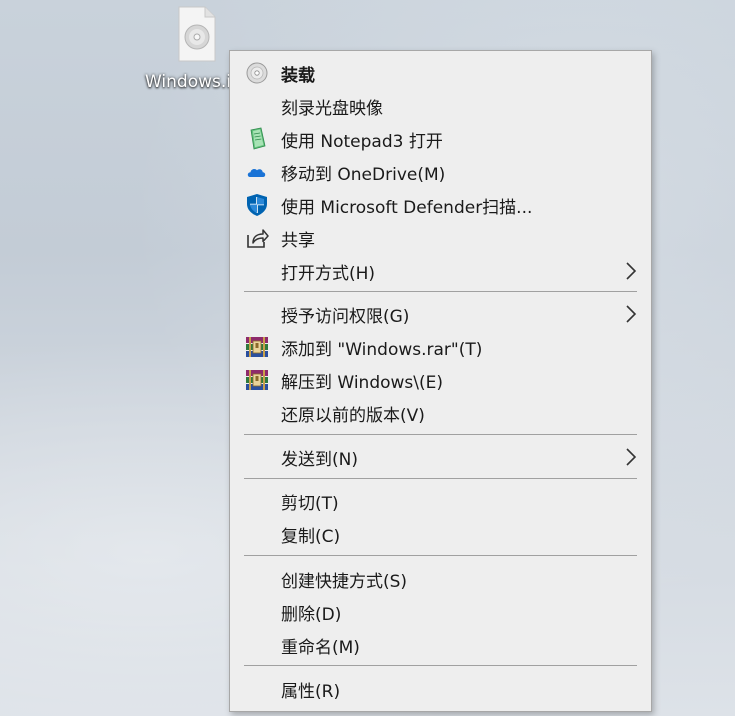 The image size is (735, 716). I want to click on menu-item-label: 使用 Notepad3 打开, so click(362, 142).